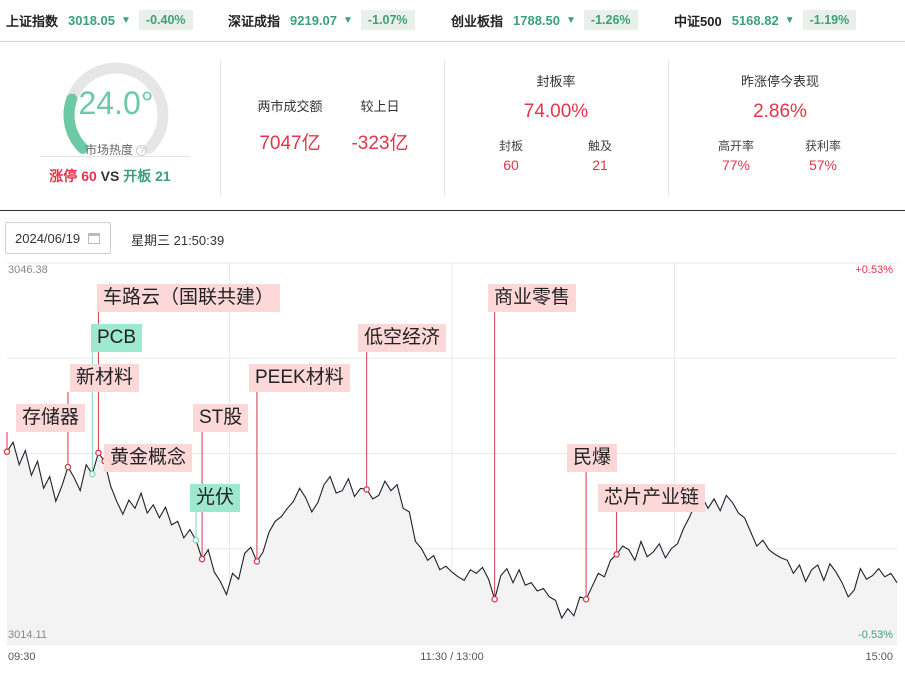 The image size is (905, 678). I want to click on index-value: 5168.82, so click(755, 20).